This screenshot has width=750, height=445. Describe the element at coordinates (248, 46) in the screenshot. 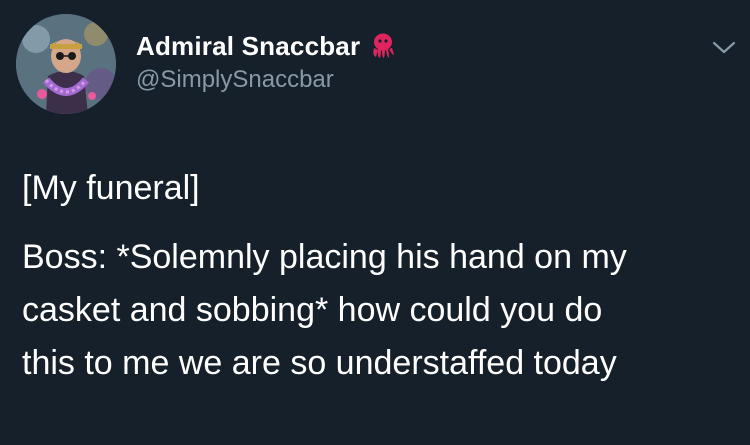

I see `display-name: Admiral Snaccbar` at that location.